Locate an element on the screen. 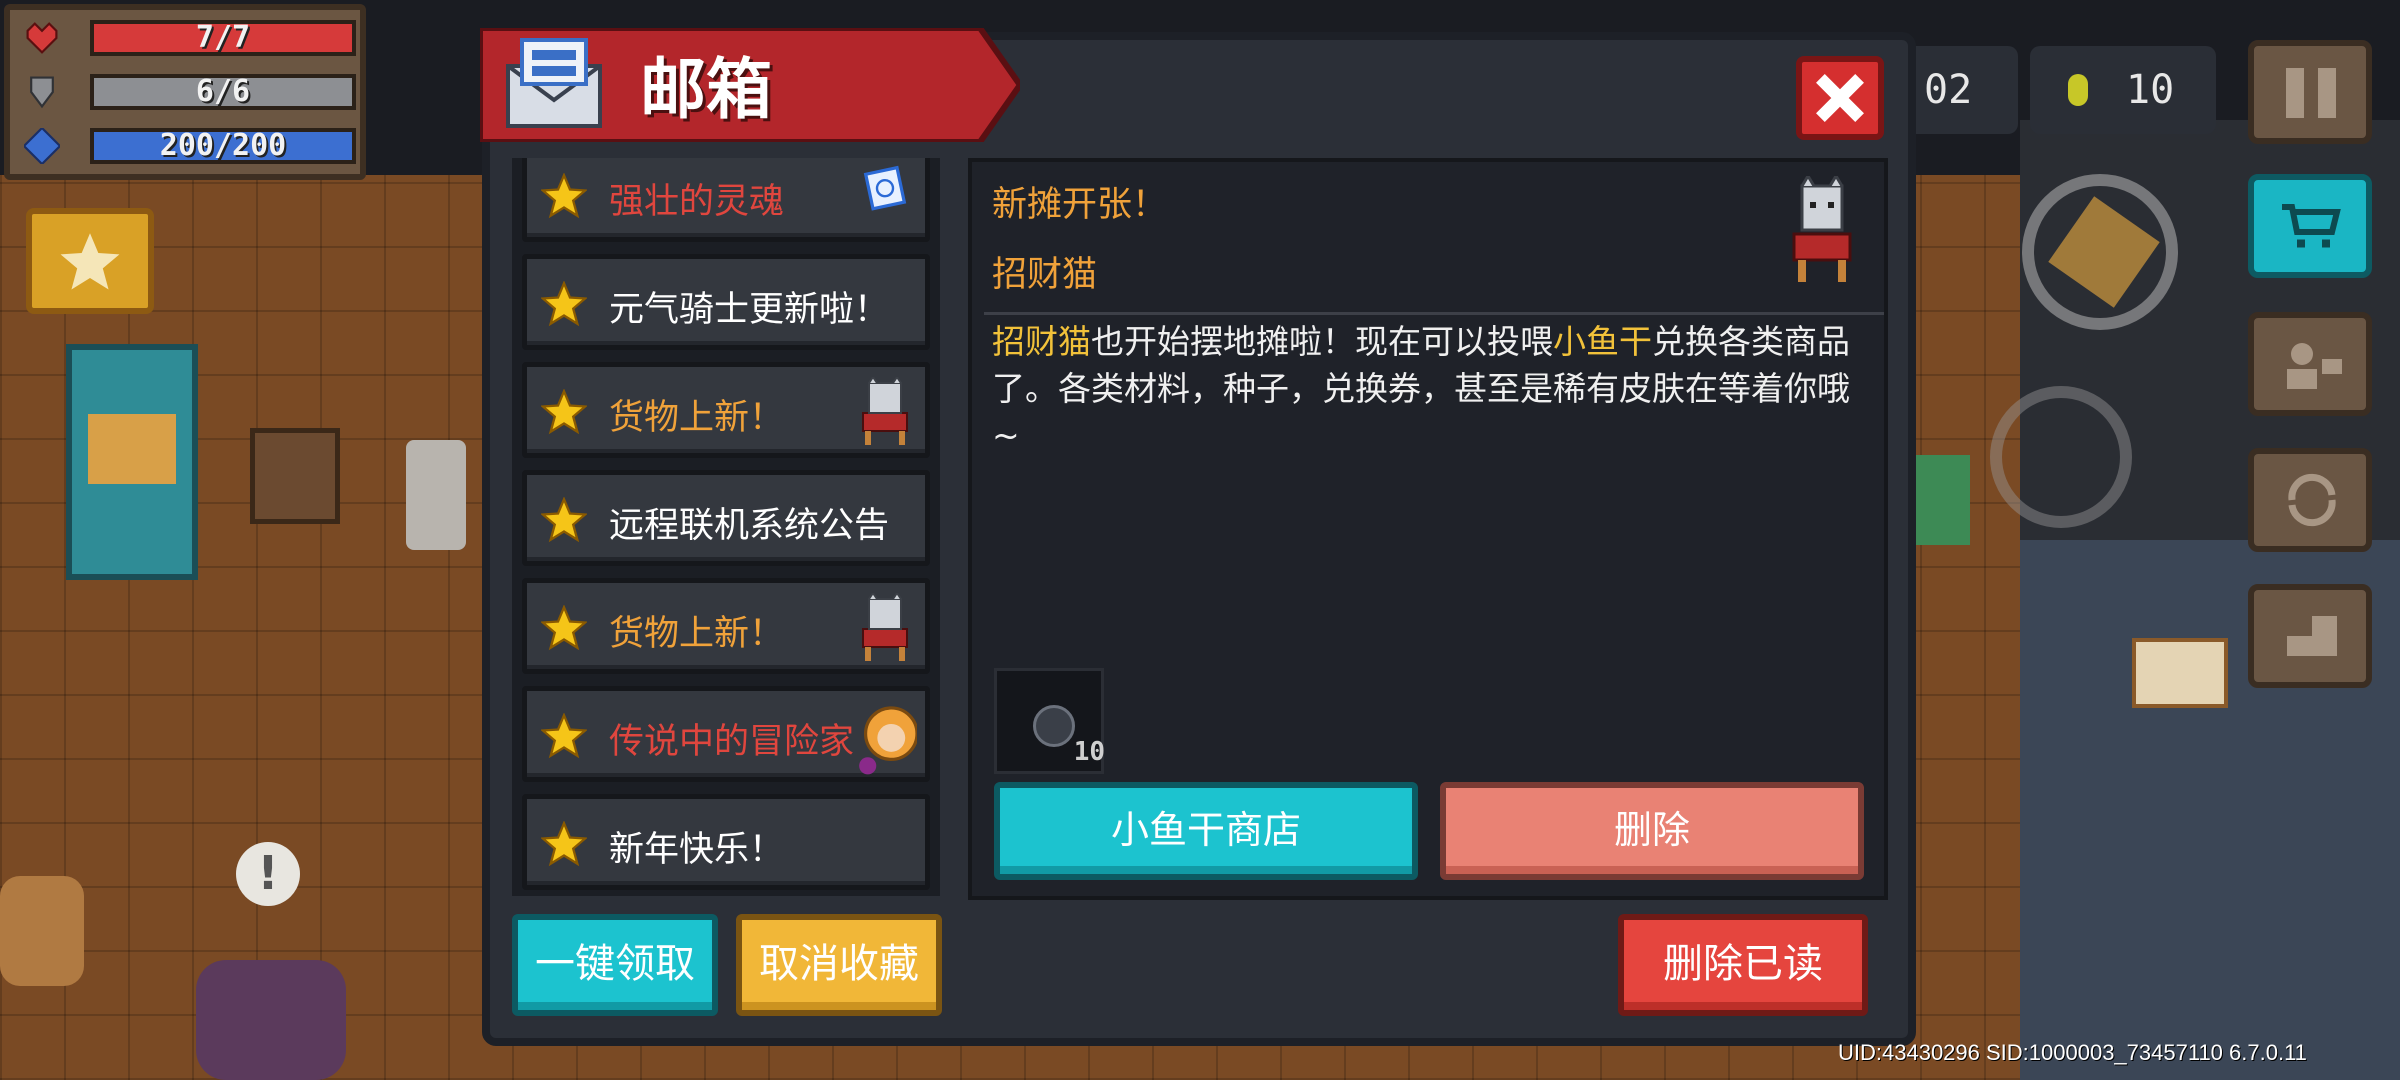 The width and height of the screenshot is (2400, 1080). hp-row: 7/7 is located at coordinates (188, 38).